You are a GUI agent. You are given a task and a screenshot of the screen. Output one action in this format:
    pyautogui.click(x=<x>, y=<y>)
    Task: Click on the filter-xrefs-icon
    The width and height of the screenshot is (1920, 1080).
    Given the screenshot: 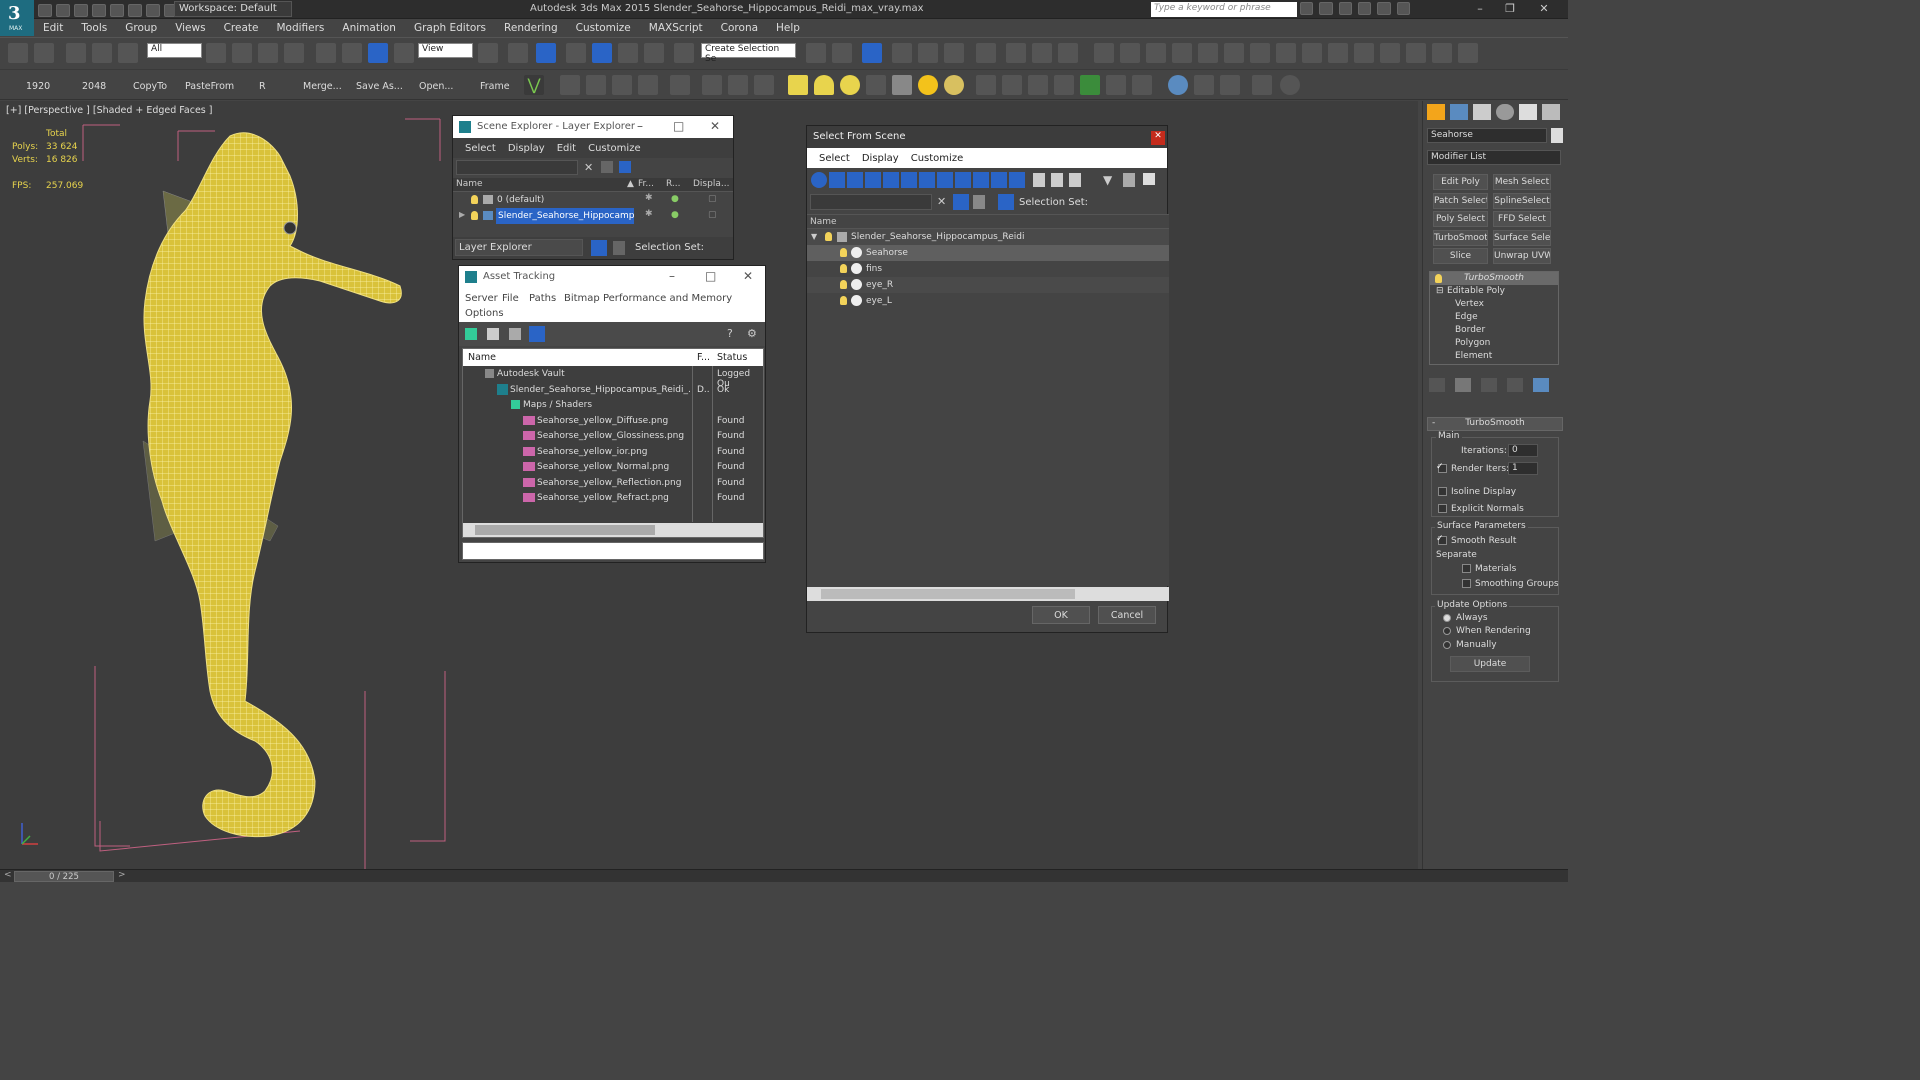 What is the action you would take?
    pyautogui.click(x=945, y=180)
    